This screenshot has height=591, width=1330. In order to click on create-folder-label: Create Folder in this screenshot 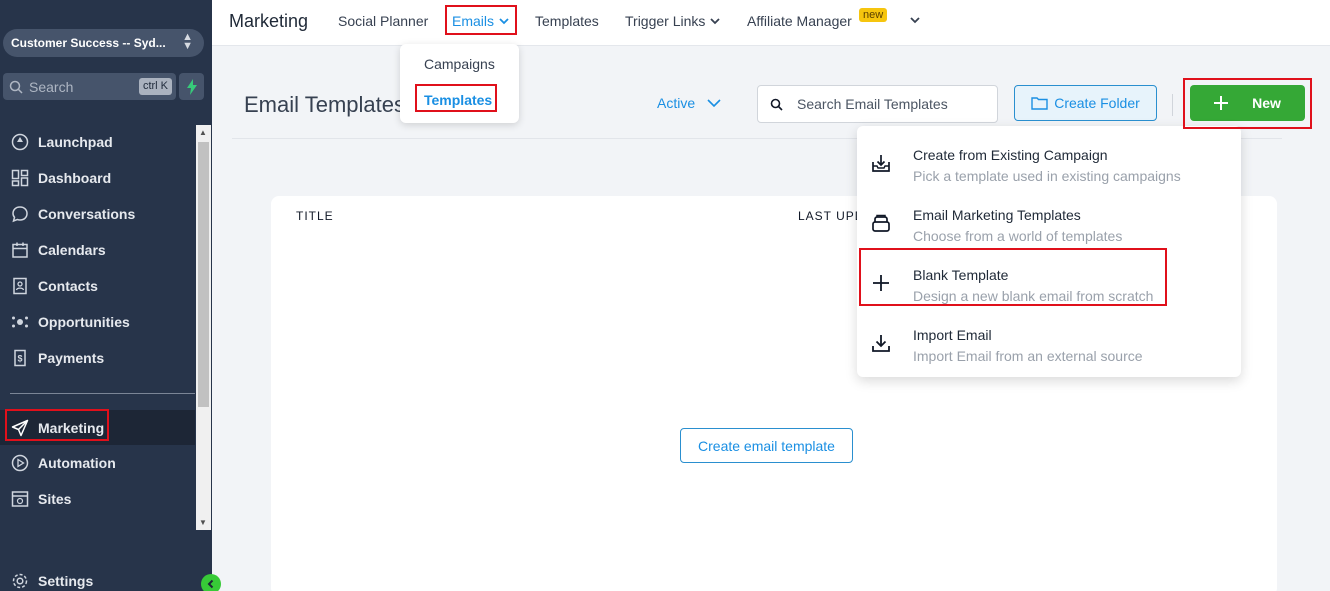, I will do `click(1097, 103)`.